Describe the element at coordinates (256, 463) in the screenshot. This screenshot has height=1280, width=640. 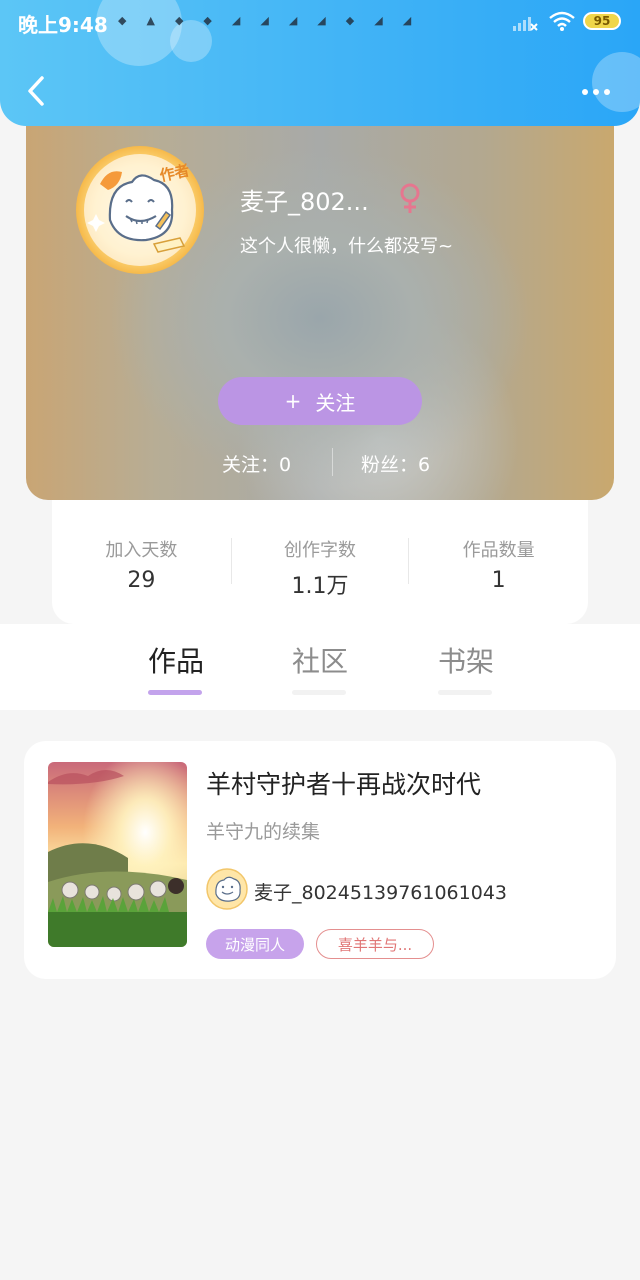
I see `following-count: 关注：0` at that location.